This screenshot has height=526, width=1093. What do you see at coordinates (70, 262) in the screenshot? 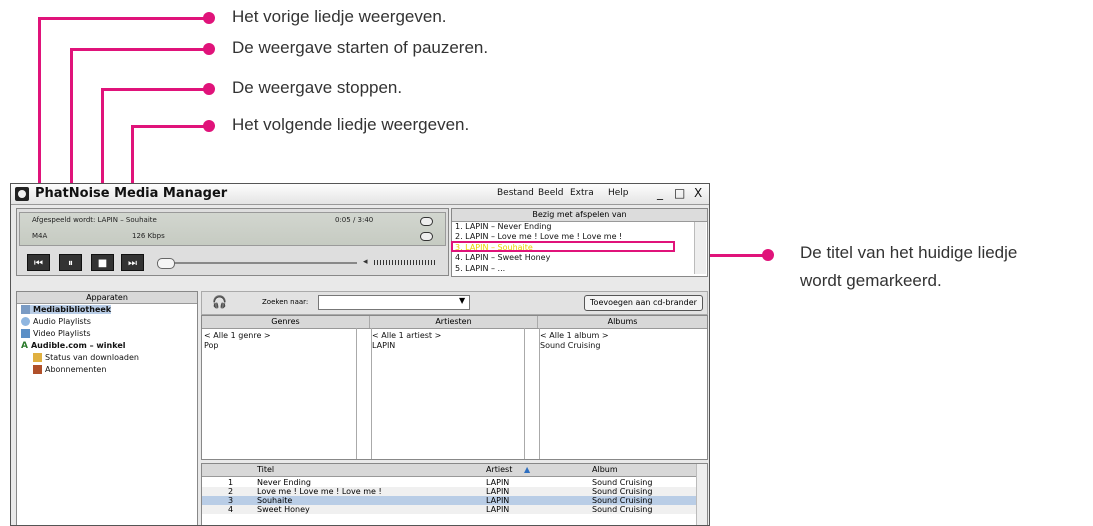
I see `play-pause-button: ⏸` at bounding box center [70, 262].